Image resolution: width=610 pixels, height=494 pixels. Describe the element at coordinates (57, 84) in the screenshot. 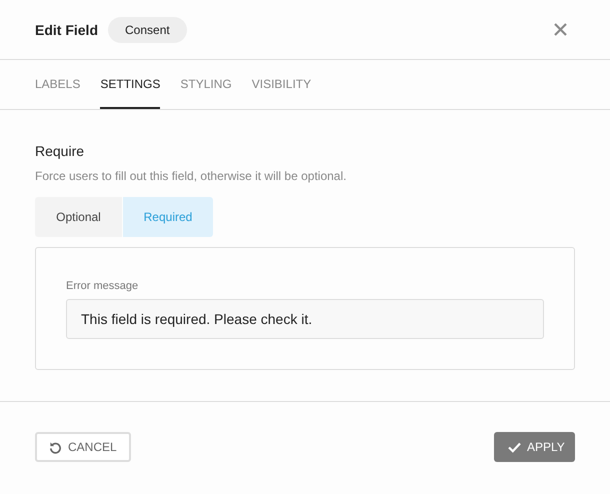

I see `tab: LABELS` at that location.